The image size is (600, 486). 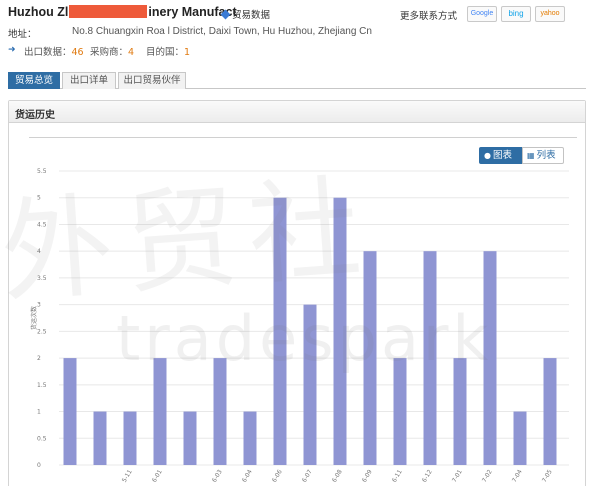 What do you see at coordinates (487, 475) in the screenshot?
I see `x-tick-label: 7-02` at bounding box center [487, 475].